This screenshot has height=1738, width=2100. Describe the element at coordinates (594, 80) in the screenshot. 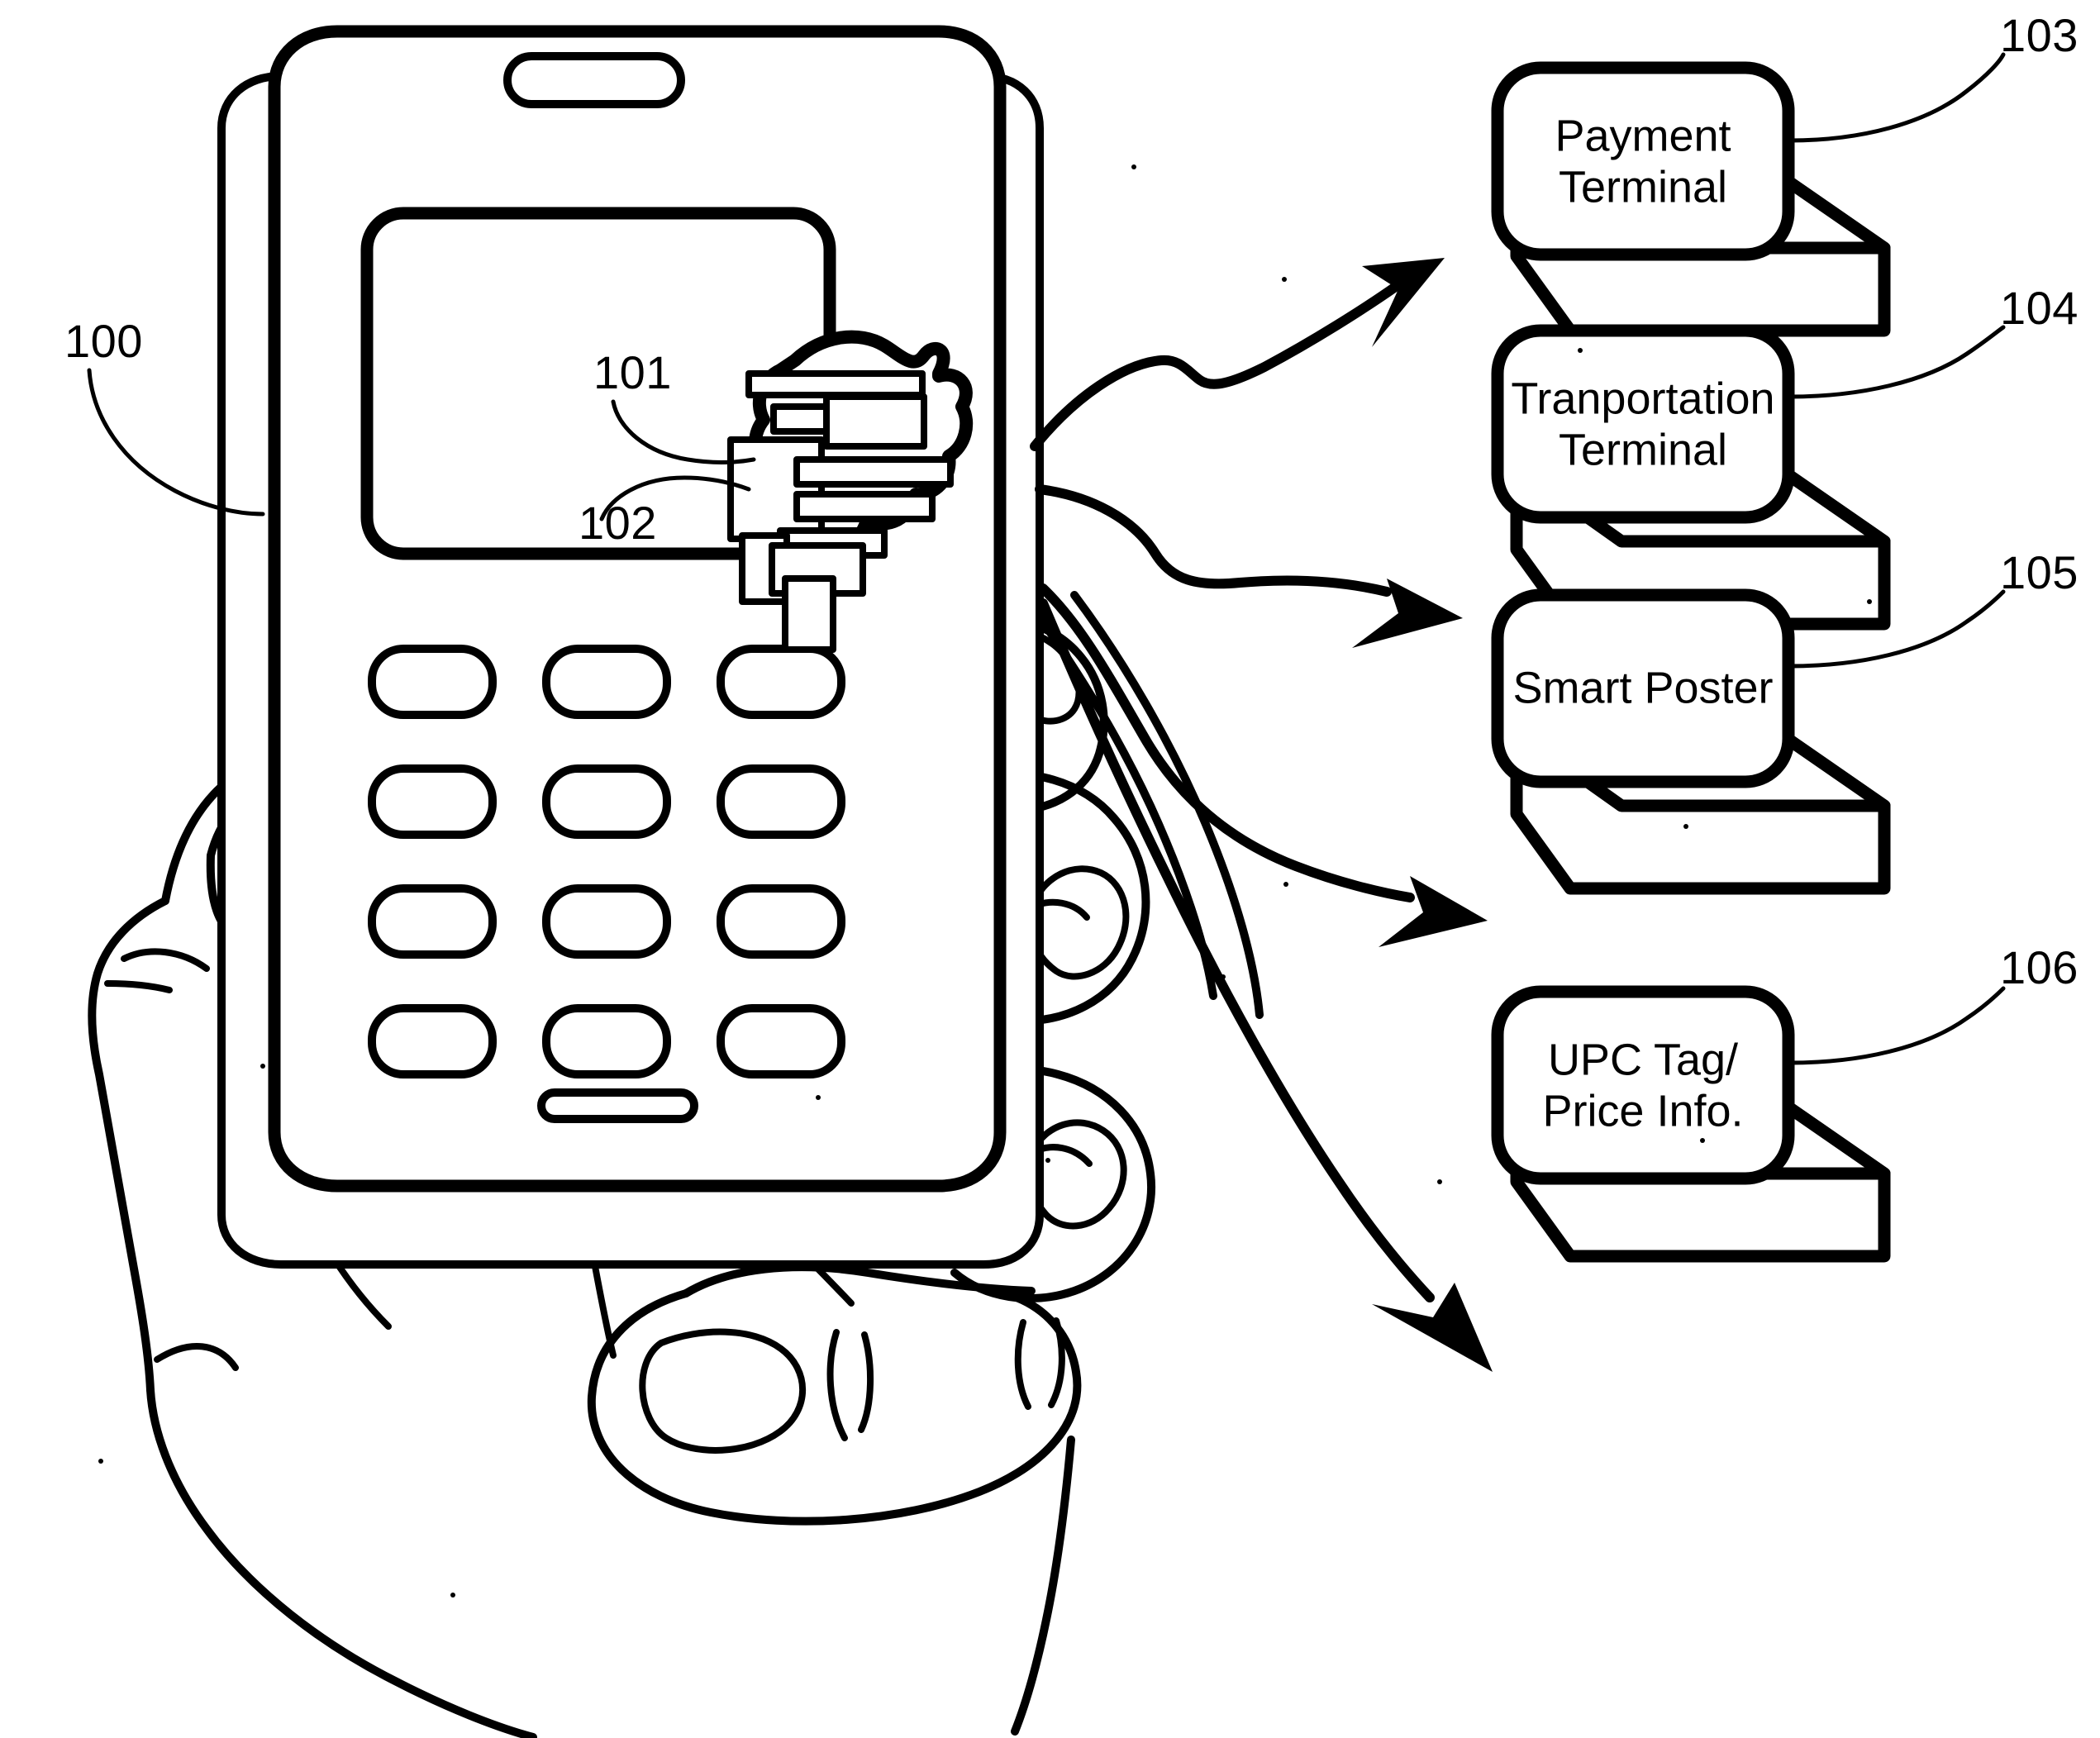

I see `earpiece-speaker` at that location.